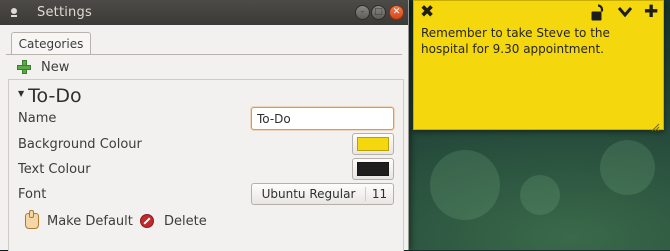  I want to click on maximize-button: □, so click(378, 12).